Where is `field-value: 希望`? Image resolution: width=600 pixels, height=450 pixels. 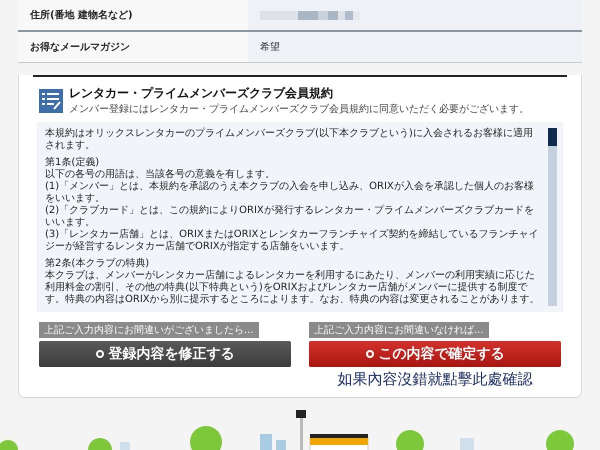 field-value: 希望 is located at coordinates (270, 47).